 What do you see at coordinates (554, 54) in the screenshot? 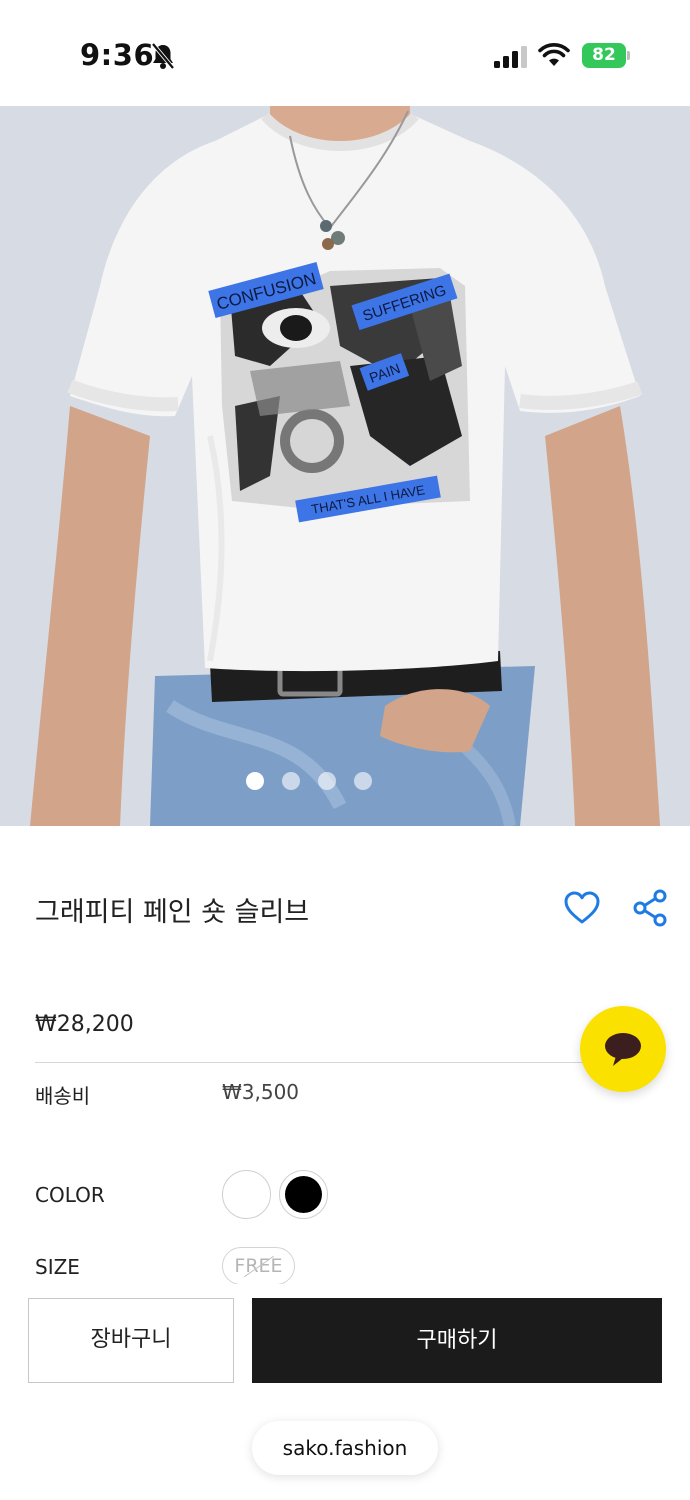
I see `wifi-icon` at bounding box center [554, 54].